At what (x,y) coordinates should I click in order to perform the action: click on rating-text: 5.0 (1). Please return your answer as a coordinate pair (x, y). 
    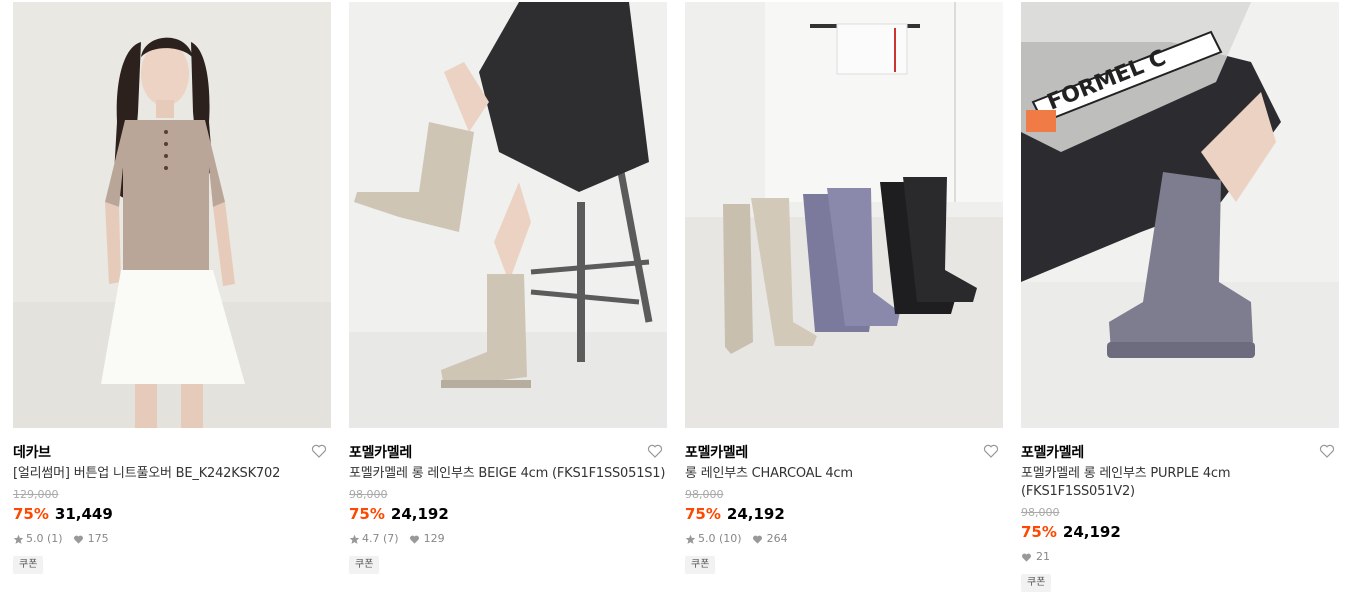
    Looking at the image, I should click on (44, 538).